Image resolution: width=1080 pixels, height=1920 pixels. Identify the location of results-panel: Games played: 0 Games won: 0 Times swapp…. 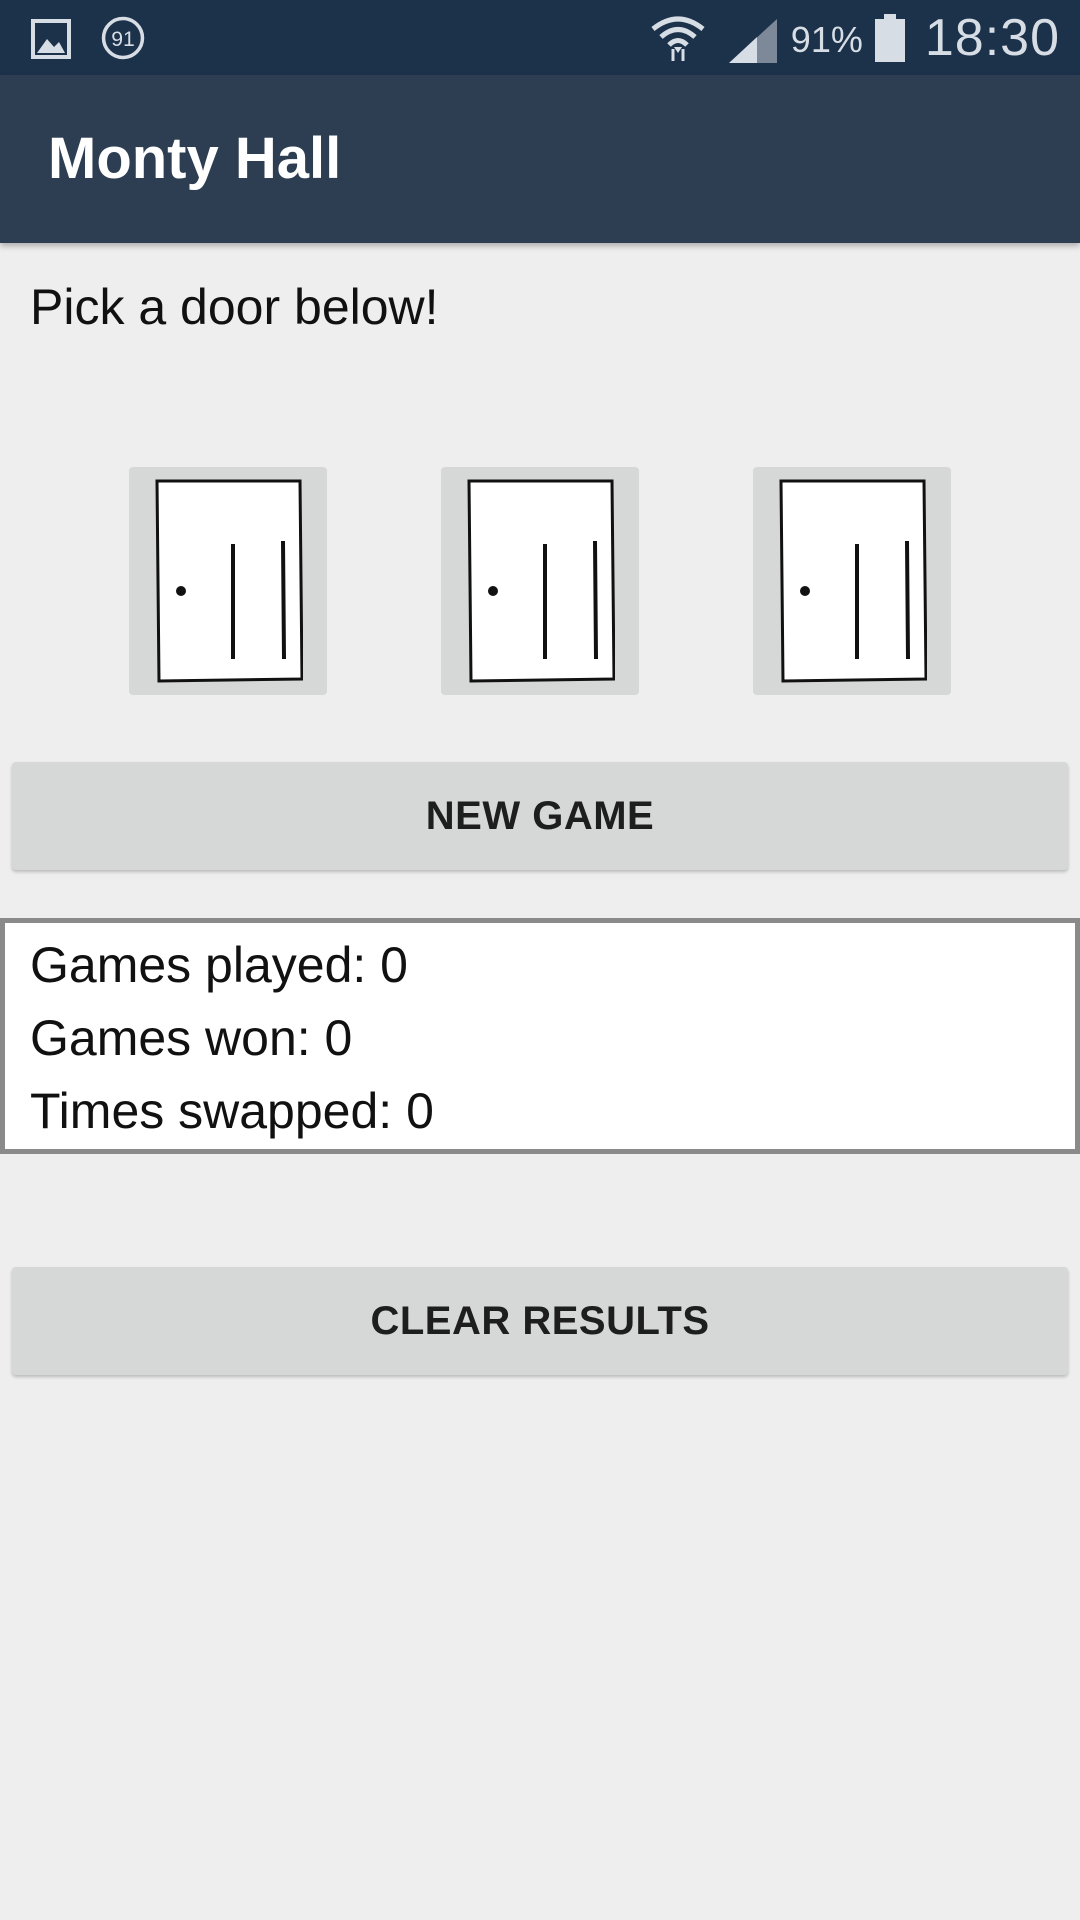
(540, 1036).